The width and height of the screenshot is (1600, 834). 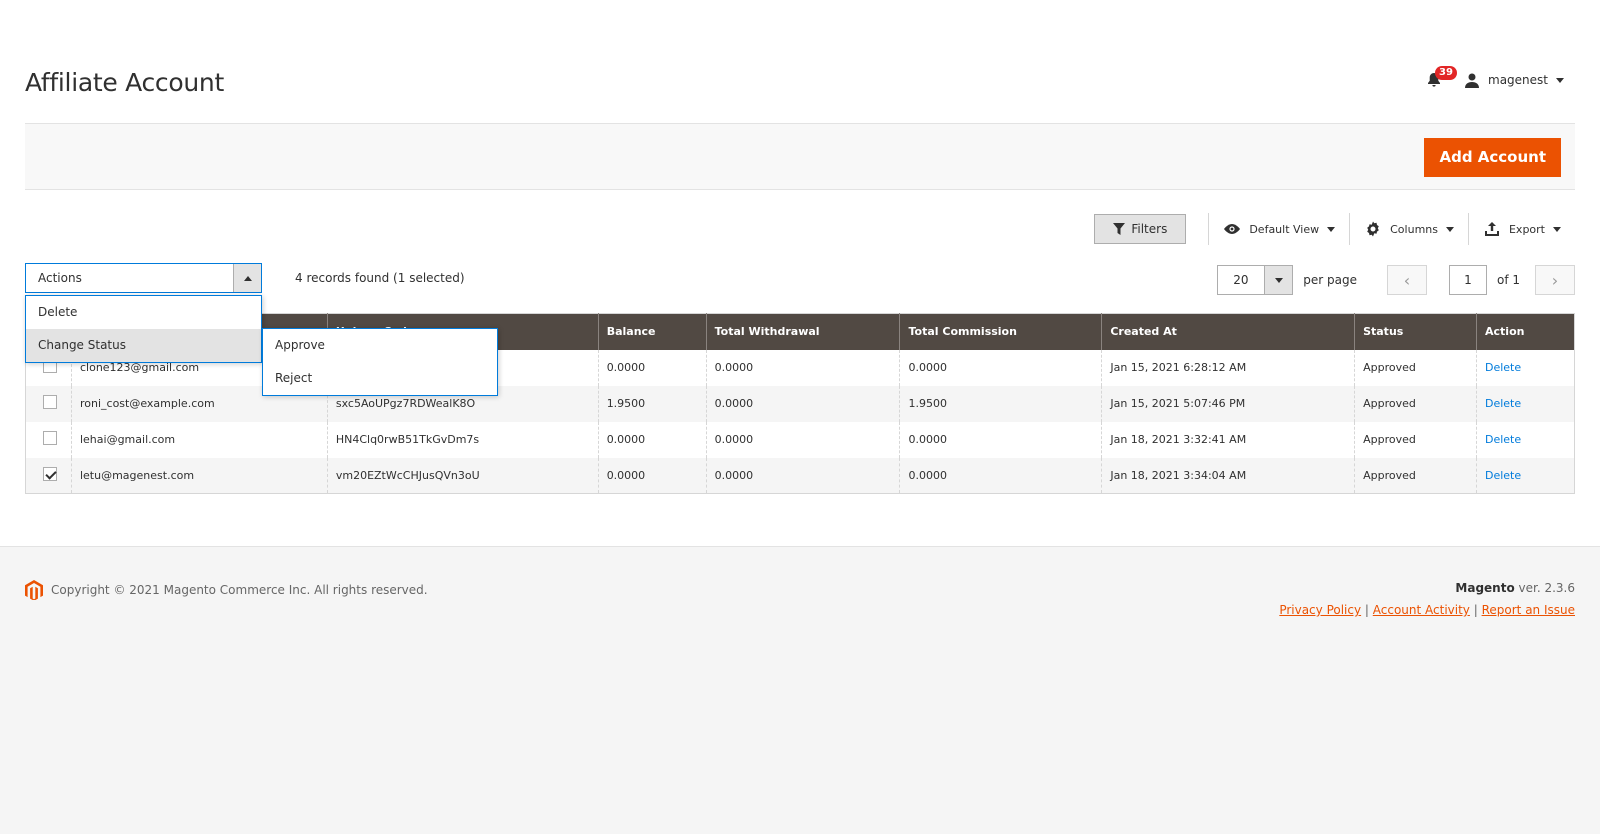 What do you see at coordinates (1232, 229) in the screenshot?
I see `eye-icon` at bounding box center [1232, 229].